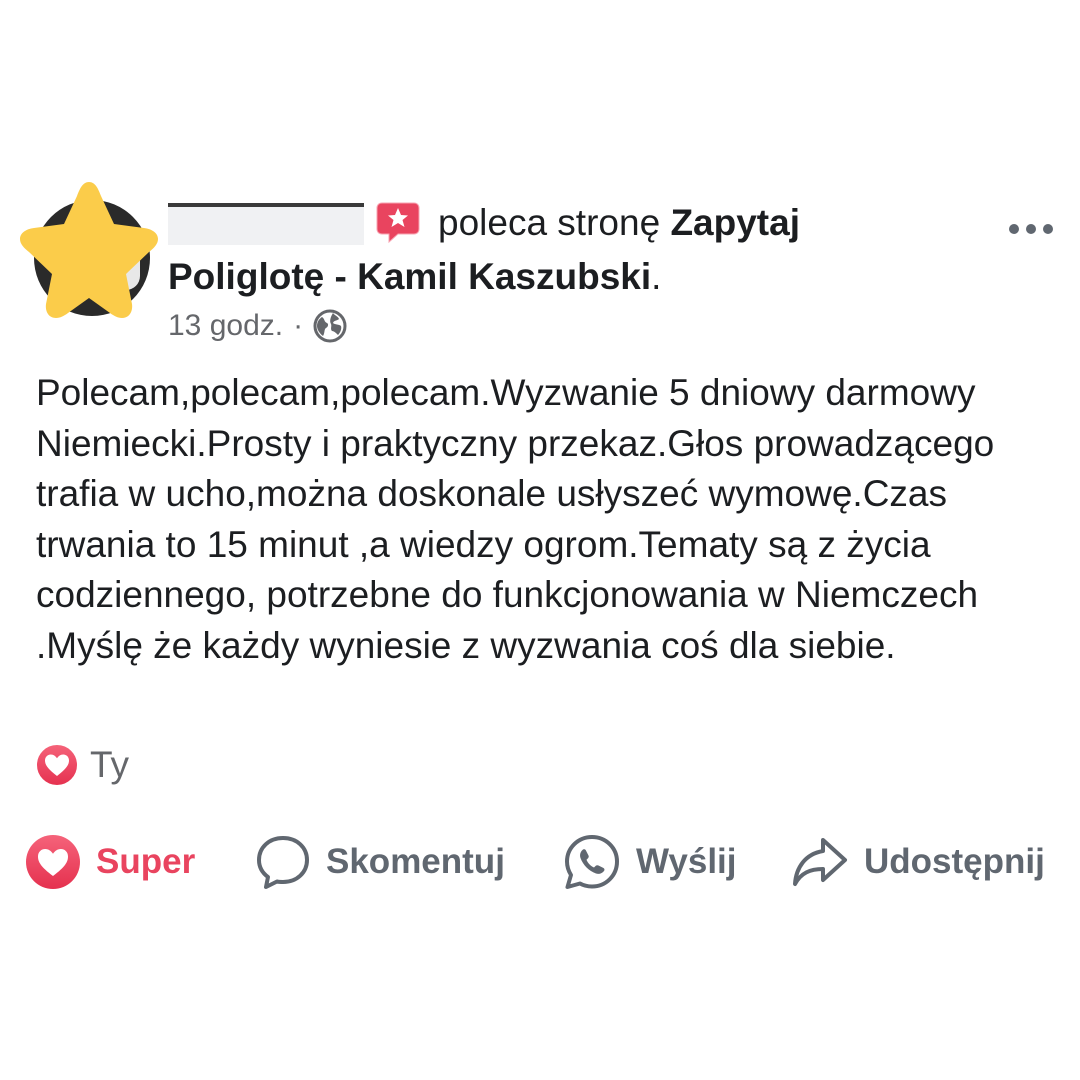 This screenshot has height=1080, width=1080. What do you see at coordinates (53, 862) in the screenshot?
I see `love-icon` at bounding box center [53, 862].